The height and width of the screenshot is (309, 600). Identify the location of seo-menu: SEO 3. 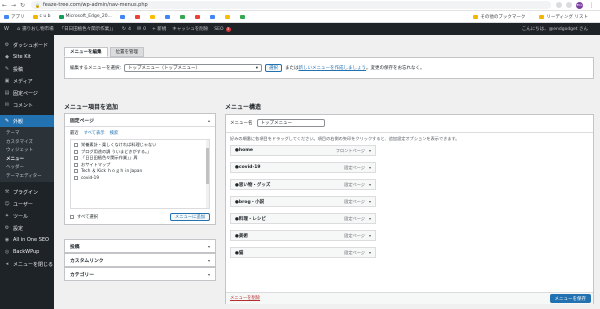
(222, 29).